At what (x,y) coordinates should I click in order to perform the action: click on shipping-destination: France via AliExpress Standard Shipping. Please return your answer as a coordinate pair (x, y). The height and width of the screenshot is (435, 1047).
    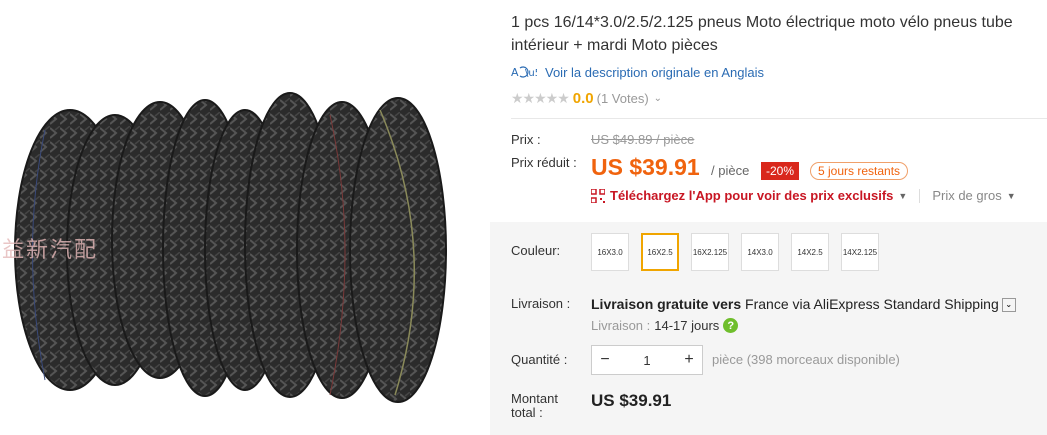
    Looking at the image, I should click on (870, 304).